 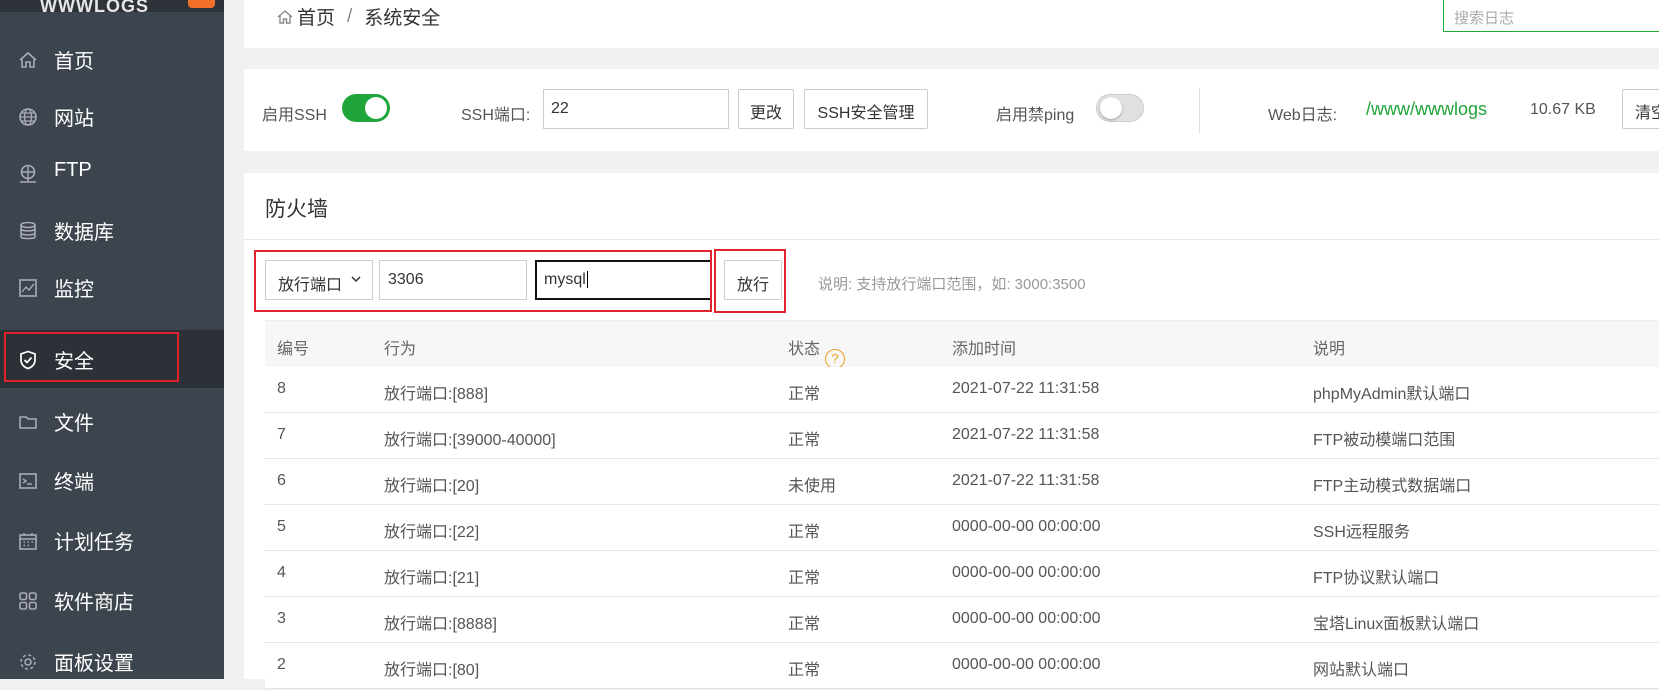 I want to click on cell-action: 放行端口:[22], so click(x=432, y=532).